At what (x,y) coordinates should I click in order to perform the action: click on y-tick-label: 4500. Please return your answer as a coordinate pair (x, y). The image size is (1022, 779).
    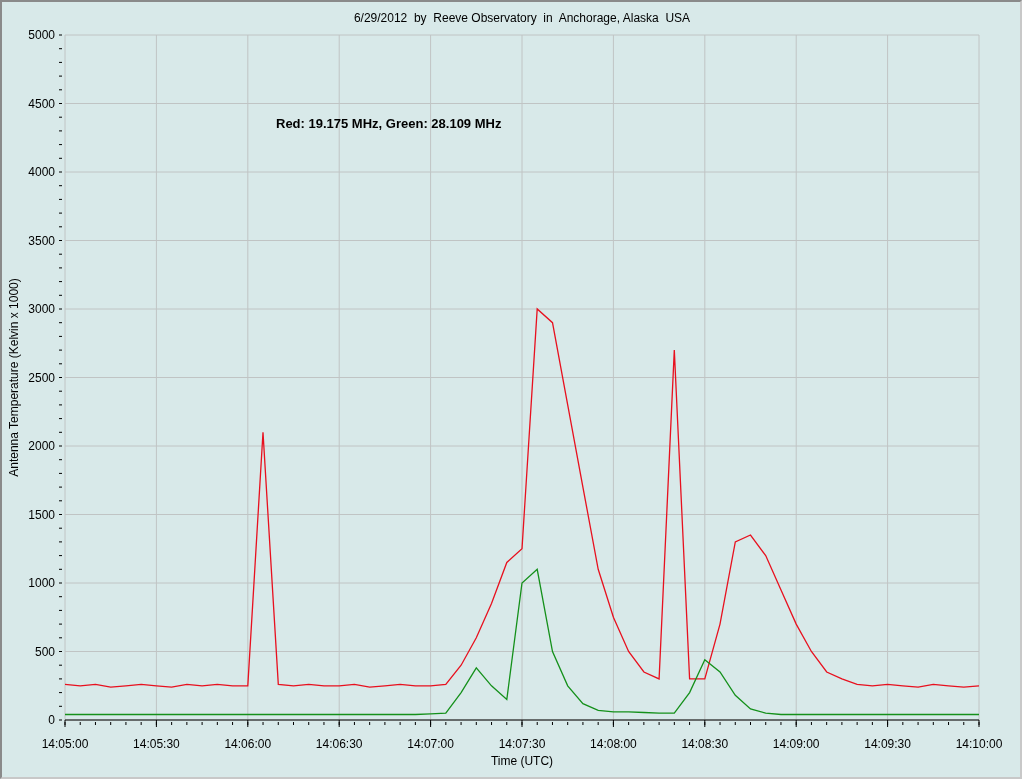
    Looking at the image, I should click on (41, 103).